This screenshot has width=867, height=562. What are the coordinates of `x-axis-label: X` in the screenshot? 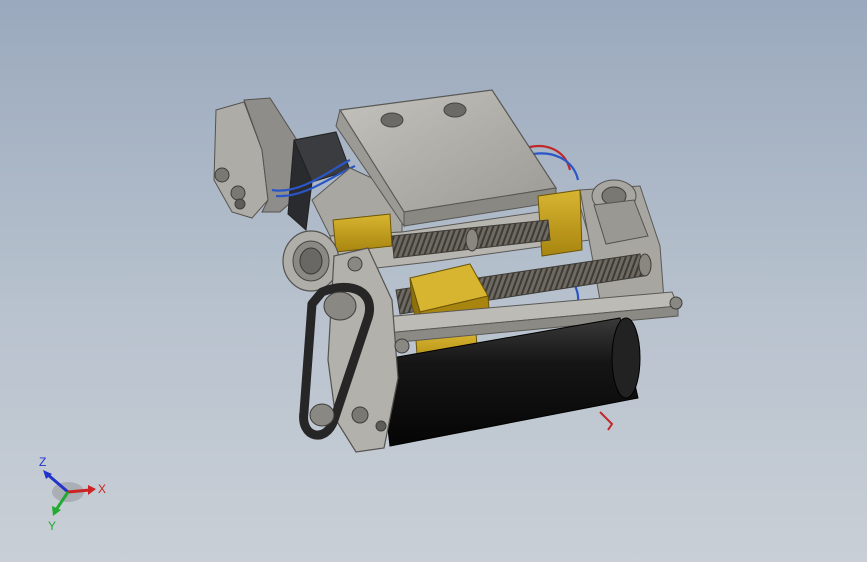 It's located at (102, 489).